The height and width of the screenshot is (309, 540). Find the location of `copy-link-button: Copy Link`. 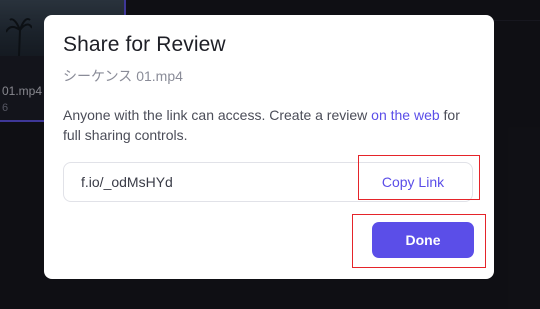

copy-link-button: Copy Link is located at coordinates (413, 182).